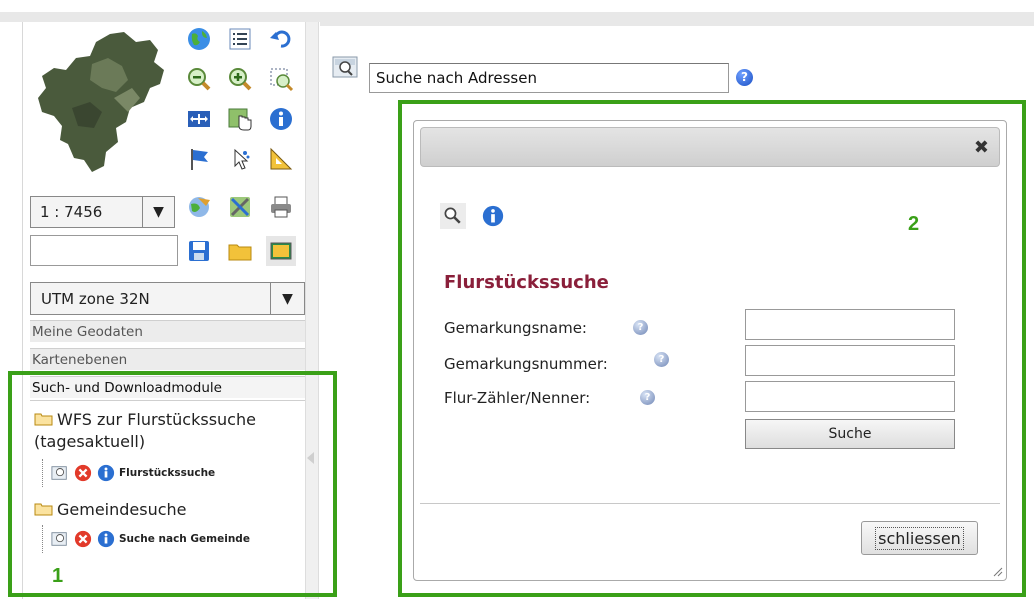 Image resolution: width=1034 pixels, height=599 pixels. I want to click on crs-select: UTM zone 32N ▼, so click(167, 298).